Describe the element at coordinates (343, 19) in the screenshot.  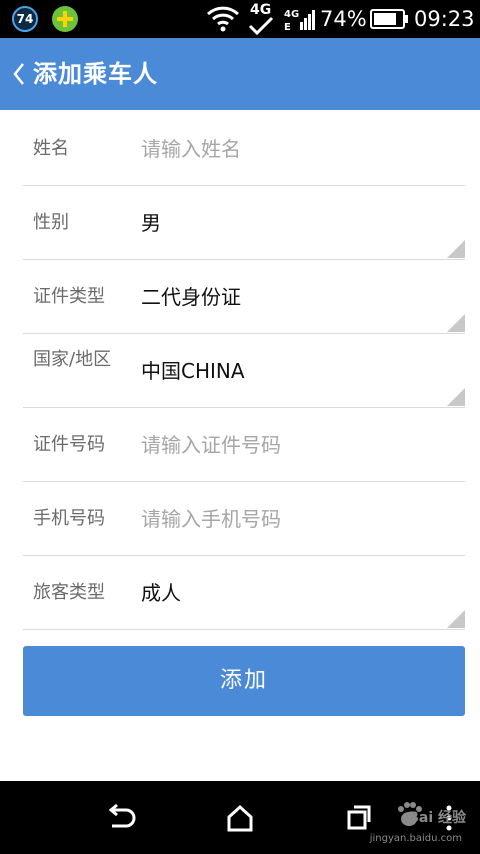
I see `battery-percent: 74%` at that location.